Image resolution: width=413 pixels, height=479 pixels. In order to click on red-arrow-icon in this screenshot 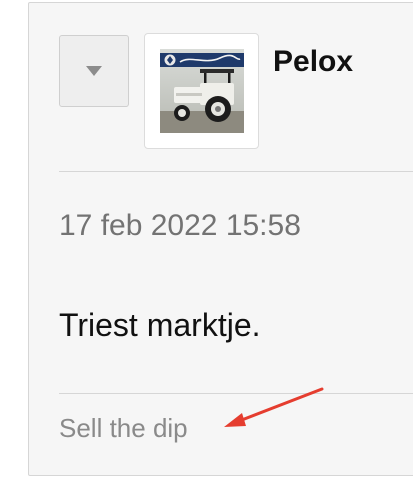, I will do `click(274, 407)`.